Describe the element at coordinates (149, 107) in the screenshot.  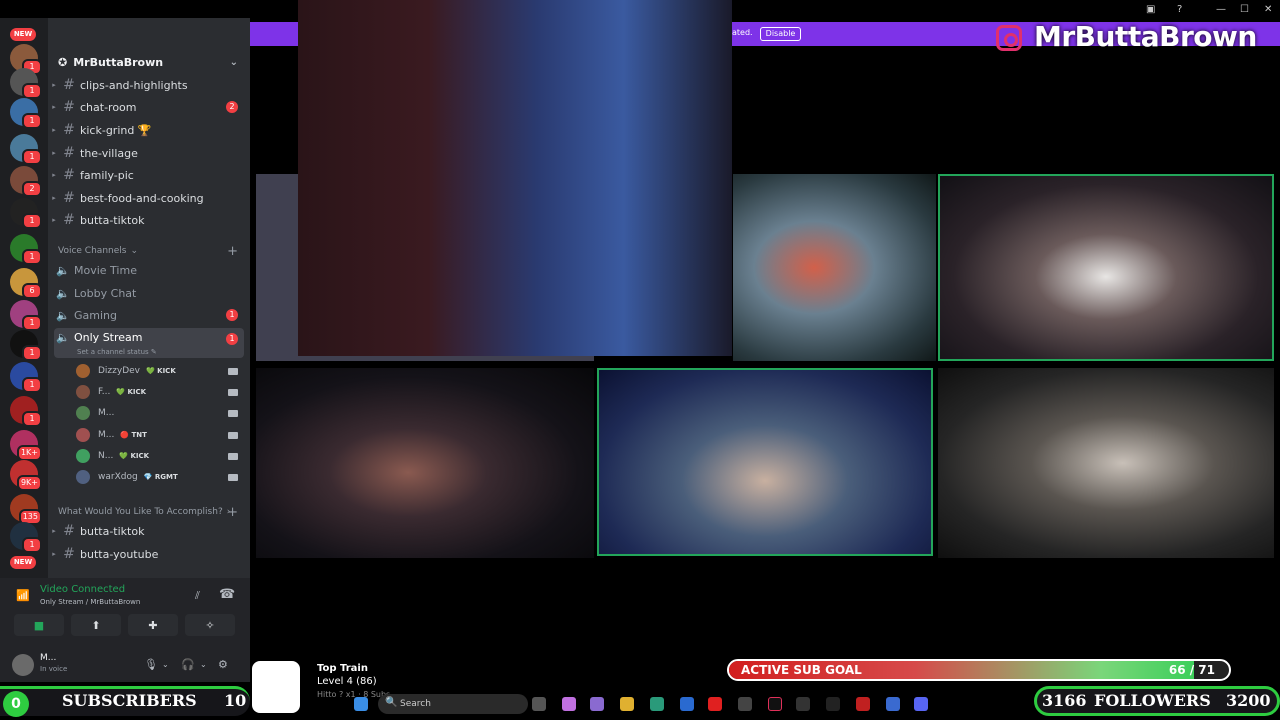
I see `channel-chat-room: ▸ # chat-room 2` at that location.